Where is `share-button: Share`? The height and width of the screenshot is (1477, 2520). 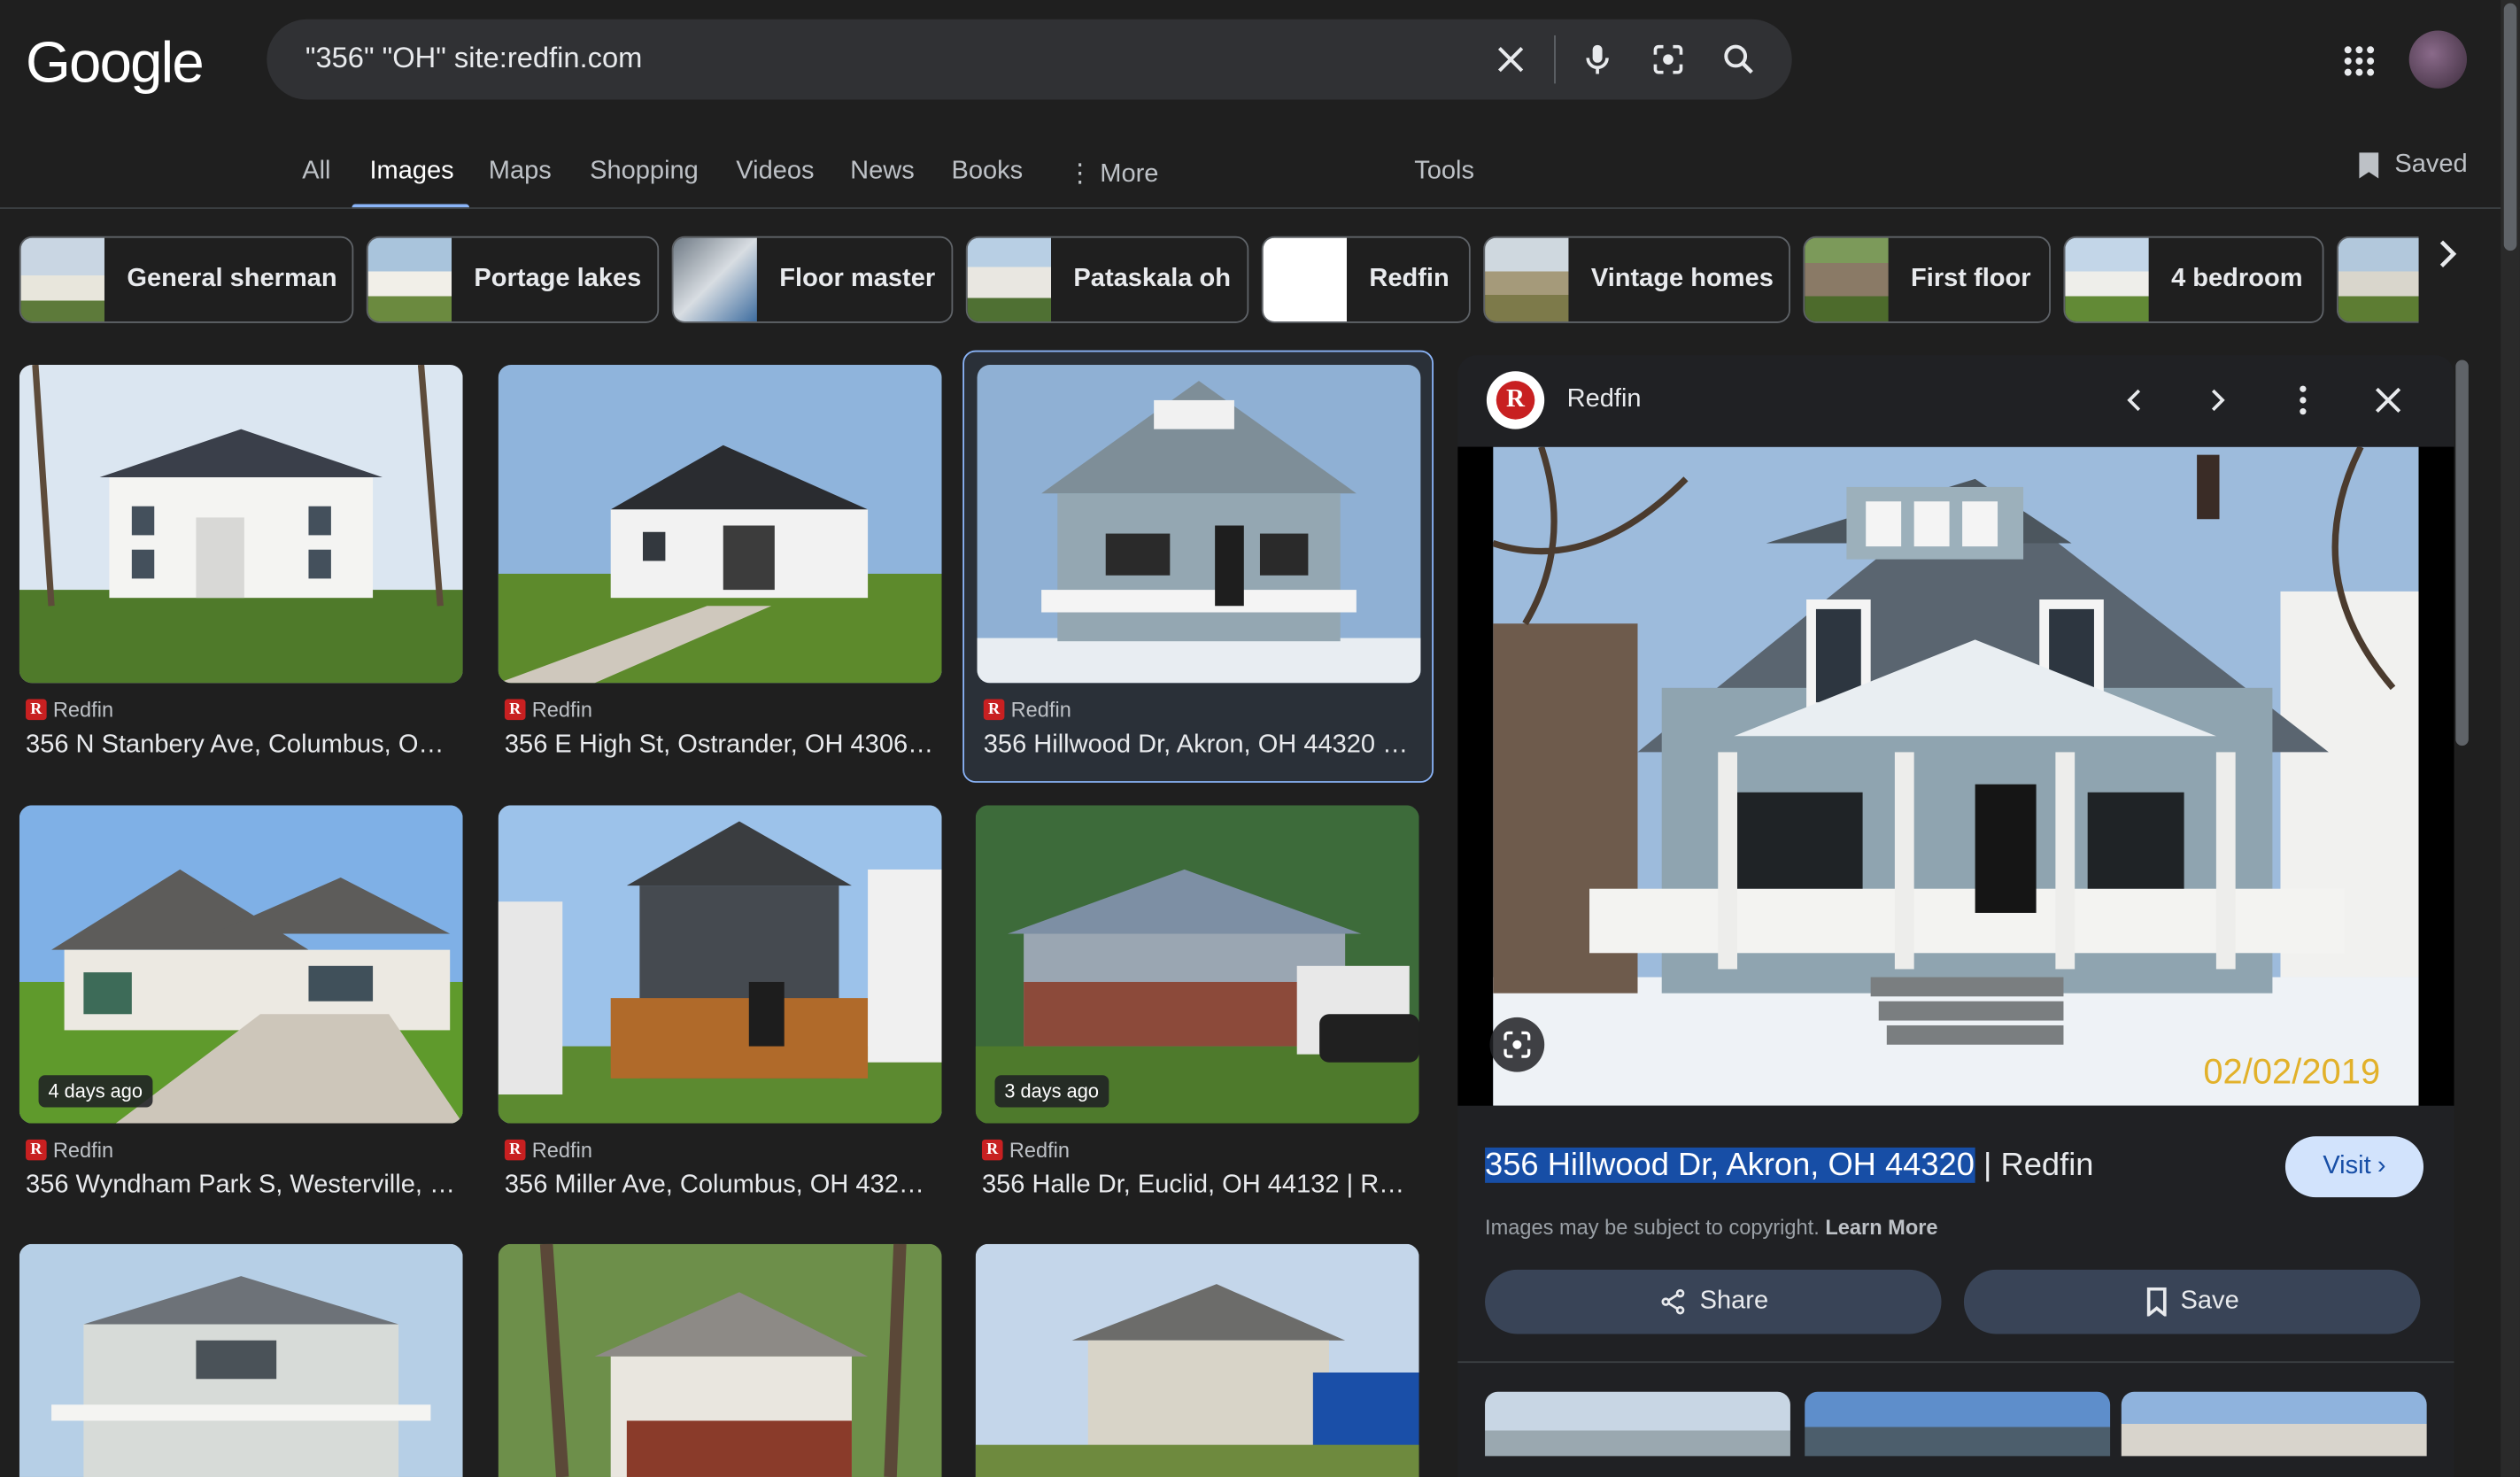 share-button: Share is located at coordinates (1713, 1301).